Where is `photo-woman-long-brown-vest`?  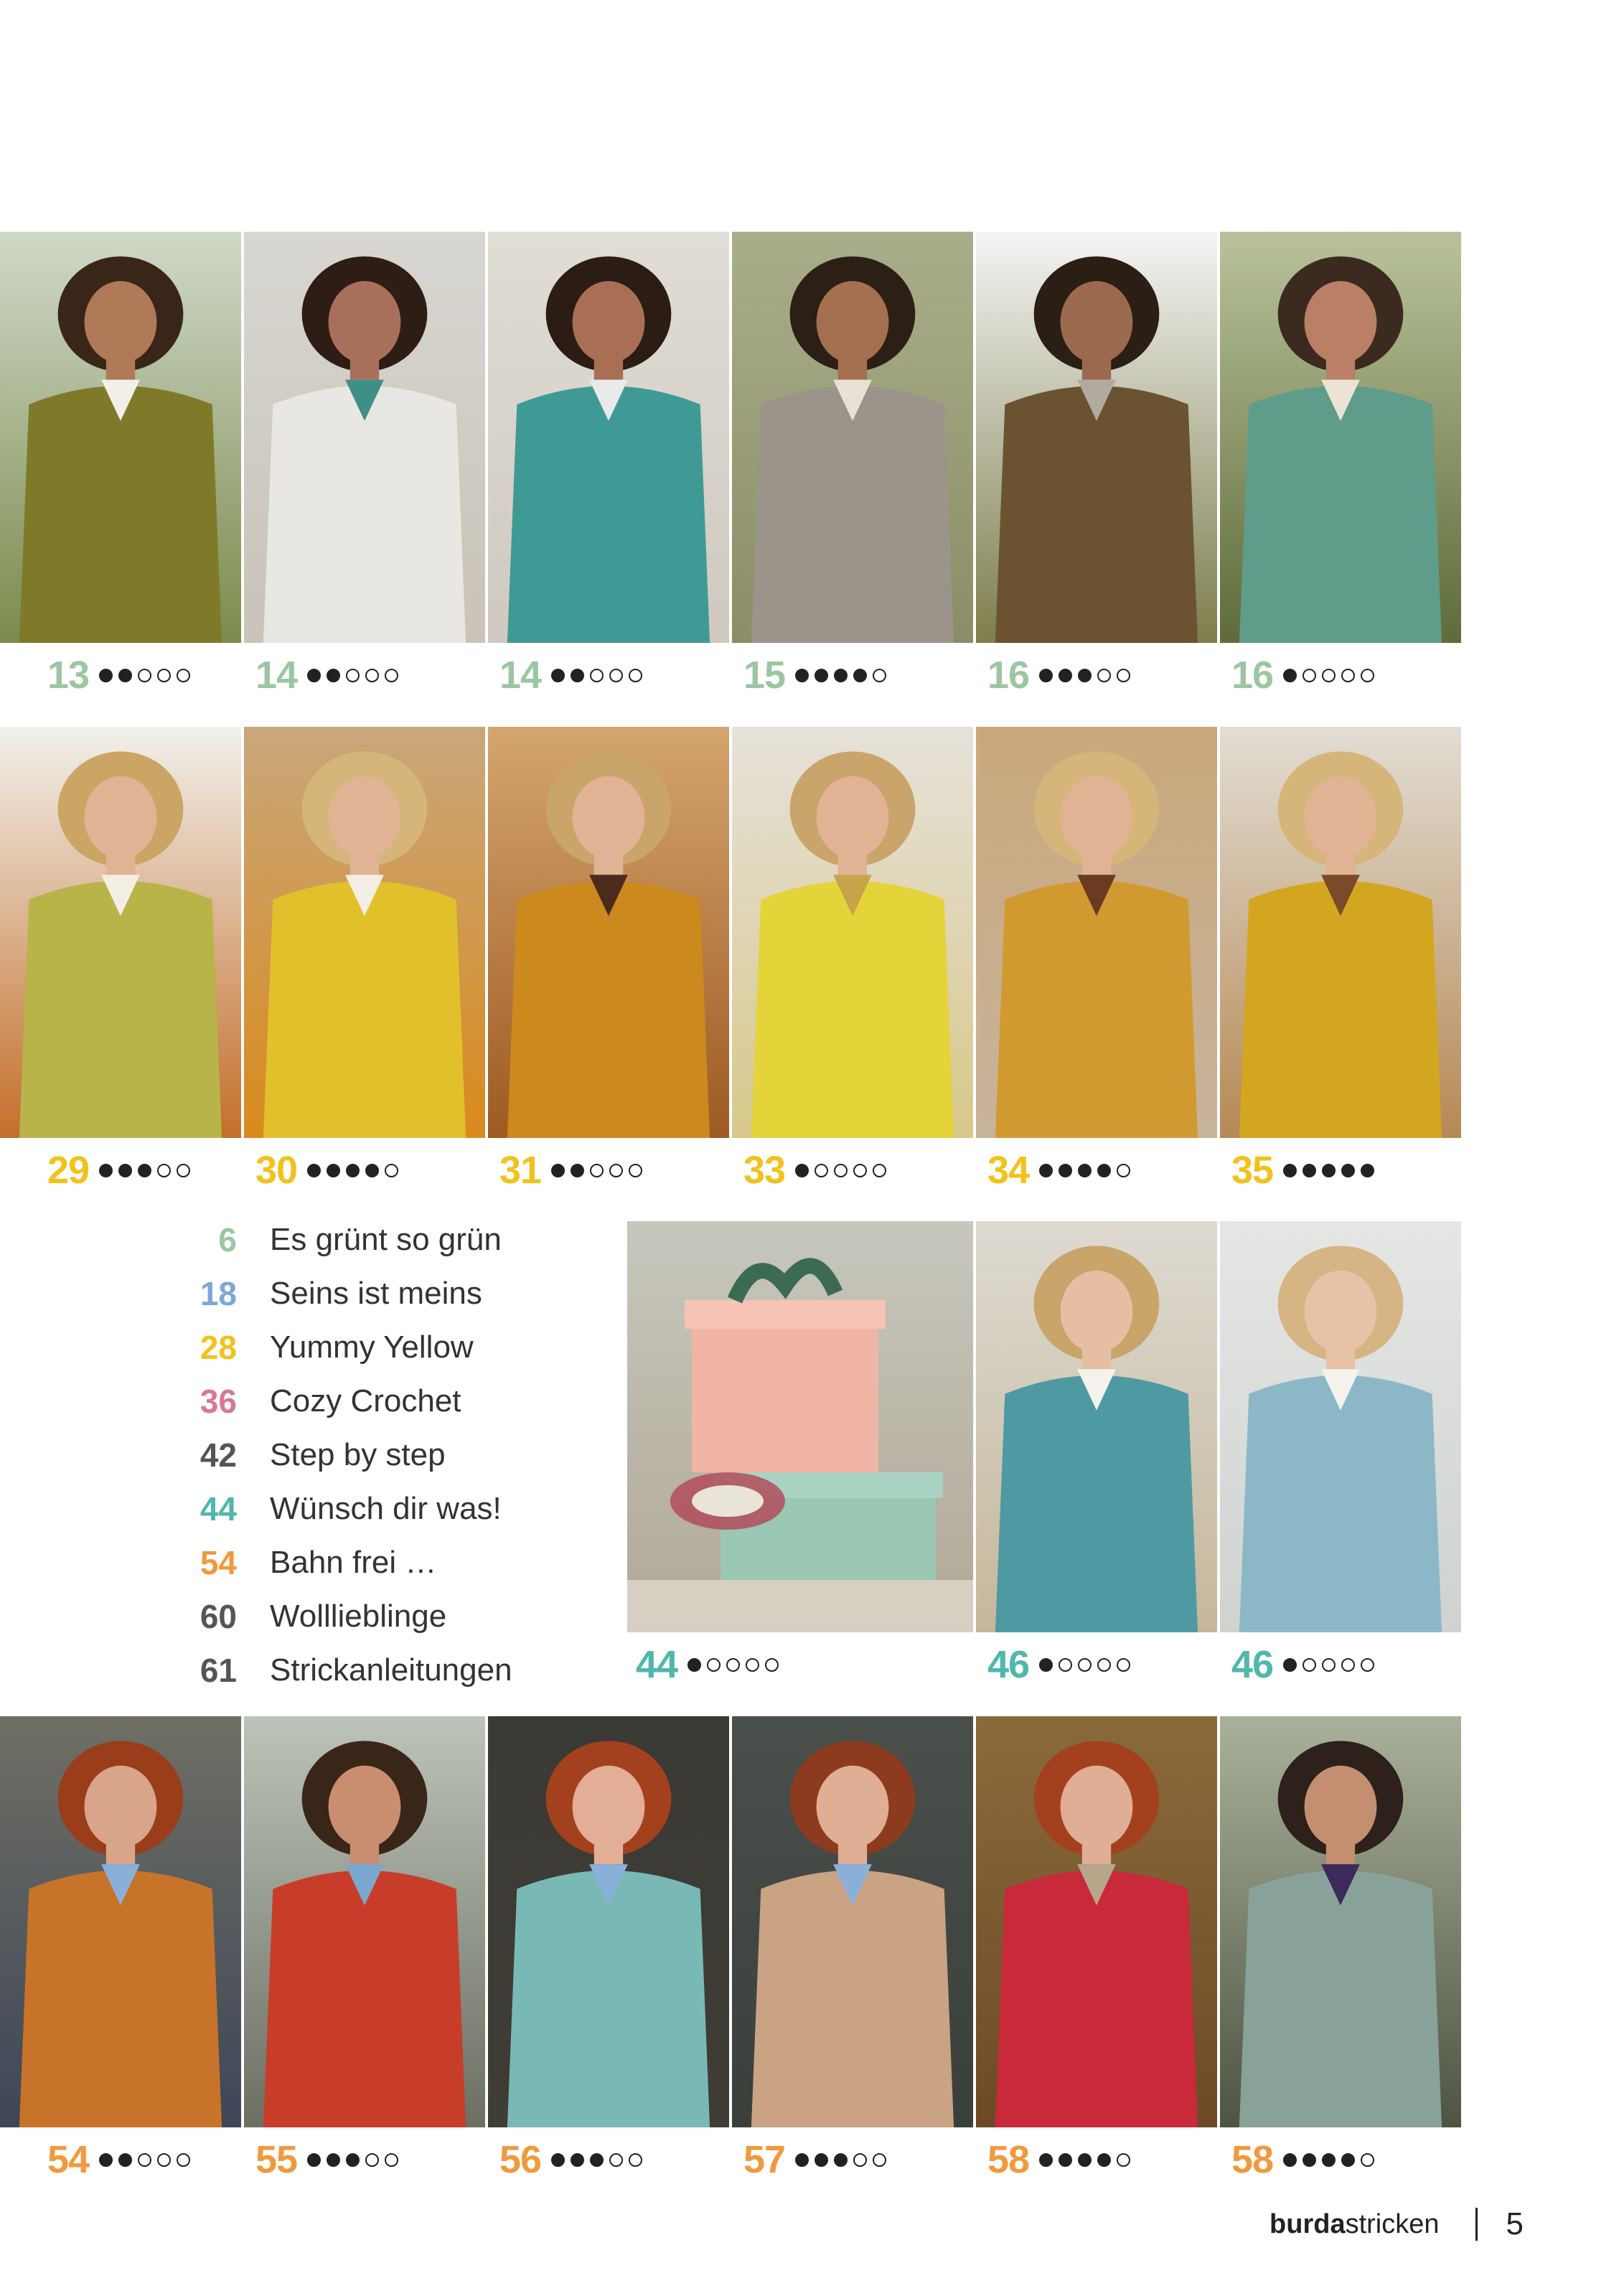 photo-woman-long-brown-vest is located at coordinates (1096, 437).